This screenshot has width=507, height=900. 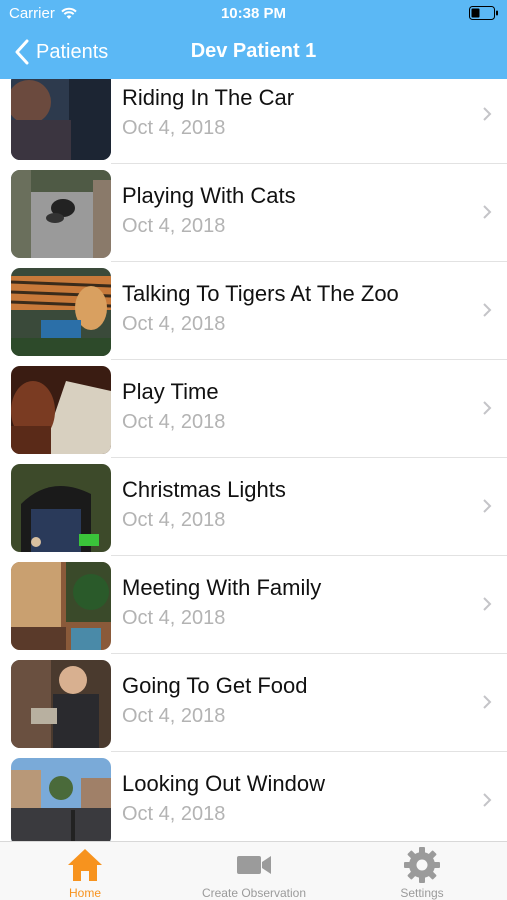 I want to click on list-item: Play Time Oct 4, 2018, so click(x=253, y=409).